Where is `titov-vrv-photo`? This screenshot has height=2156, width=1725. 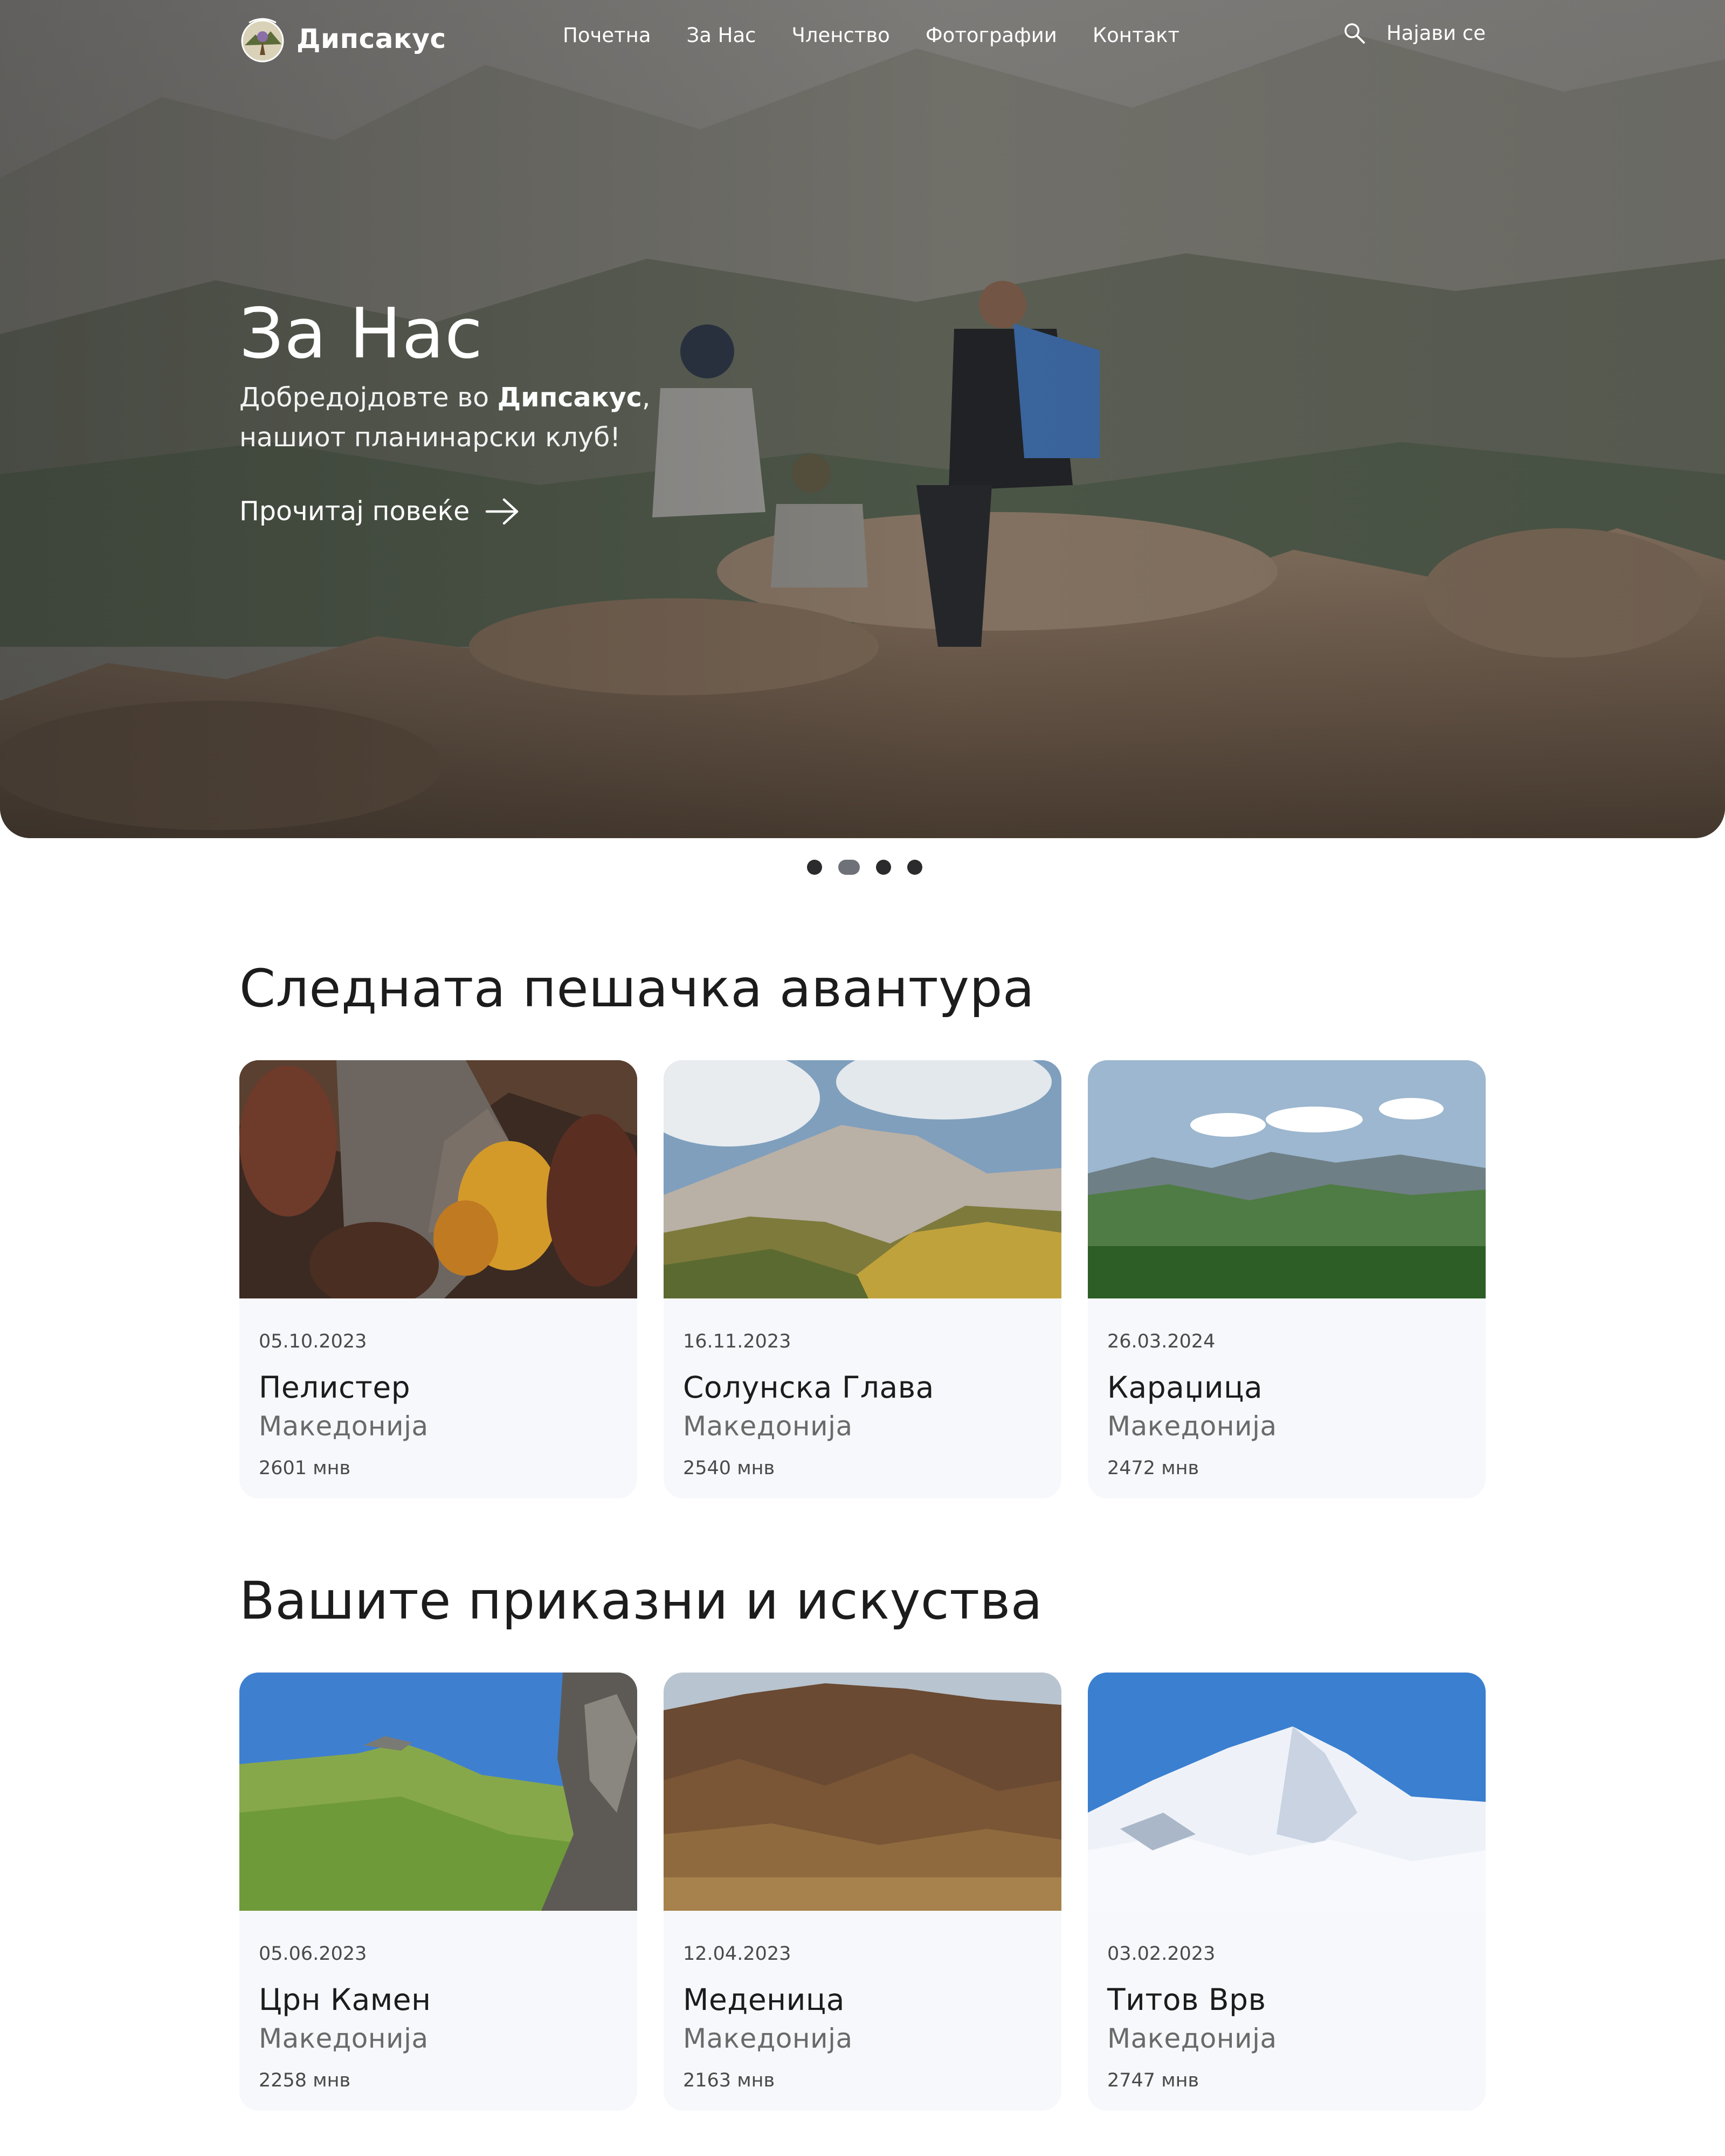 titov-vrv-photo is located at coordinates (1287, 1792).